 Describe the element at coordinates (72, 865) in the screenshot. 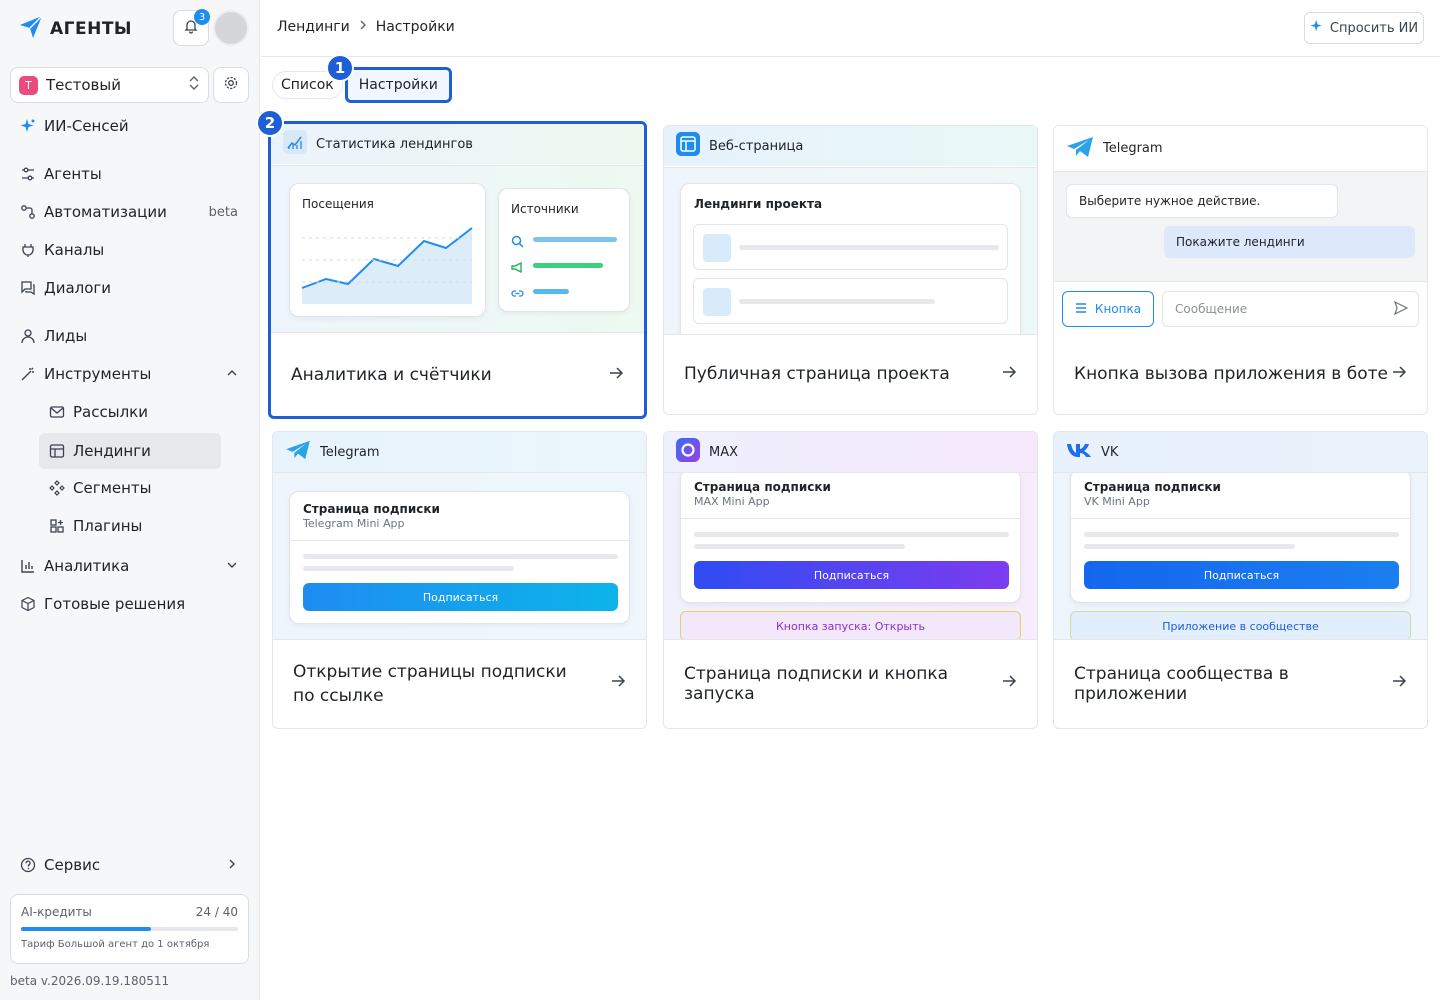

I see `sidebar-item-label: Сервис` at that location.